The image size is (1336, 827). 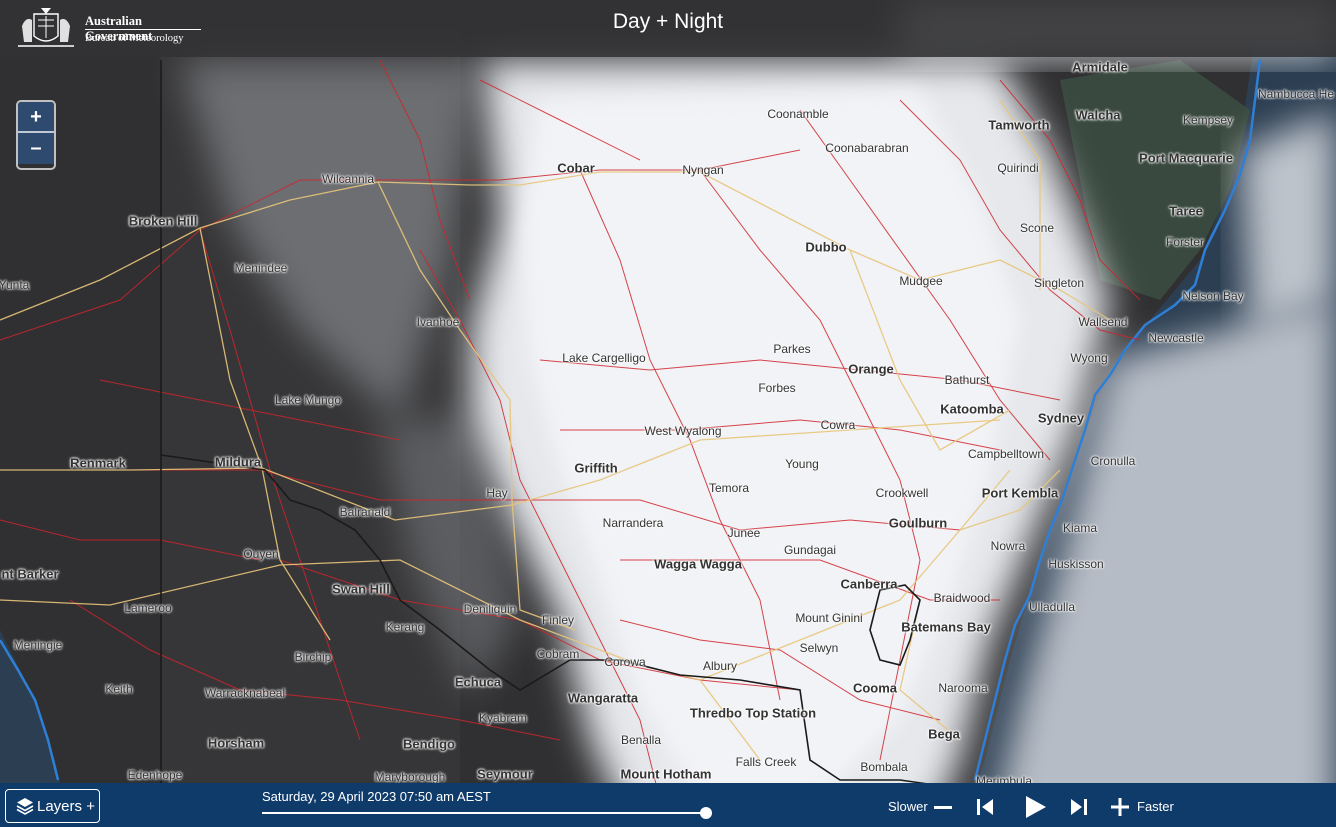 I want to click on place-label: Scone, so click(x=1037, y=228).